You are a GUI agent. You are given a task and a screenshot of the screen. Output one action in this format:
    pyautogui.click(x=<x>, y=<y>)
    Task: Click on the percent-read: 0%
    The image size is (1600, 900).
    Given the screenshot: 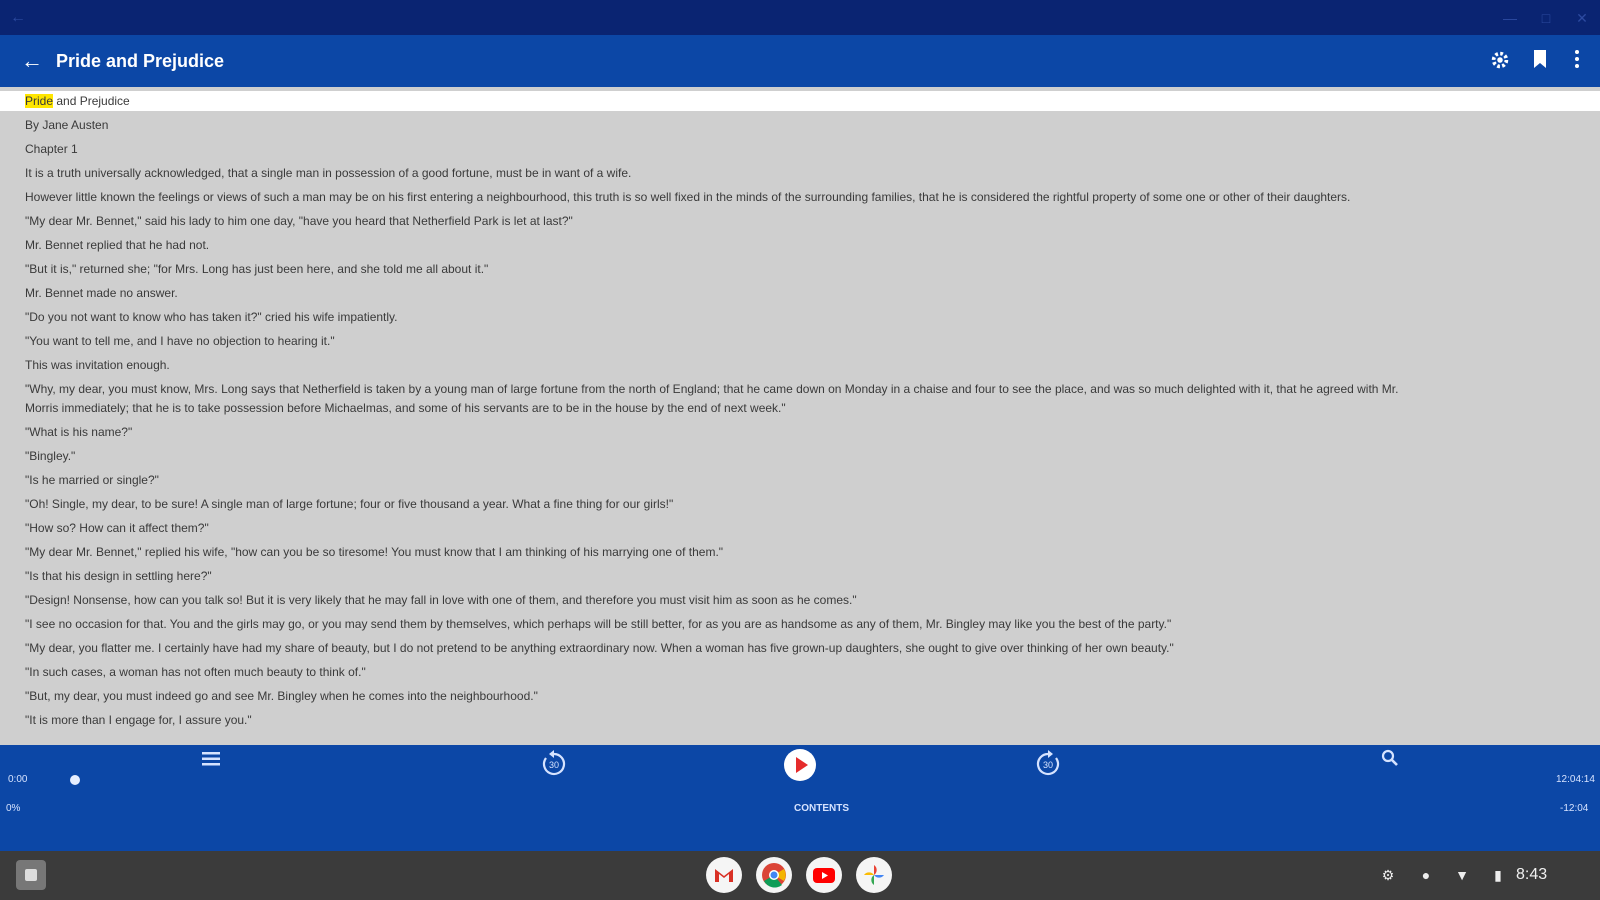 What is the action you would take?
    pyautogui.click(x=13, y=808)
    